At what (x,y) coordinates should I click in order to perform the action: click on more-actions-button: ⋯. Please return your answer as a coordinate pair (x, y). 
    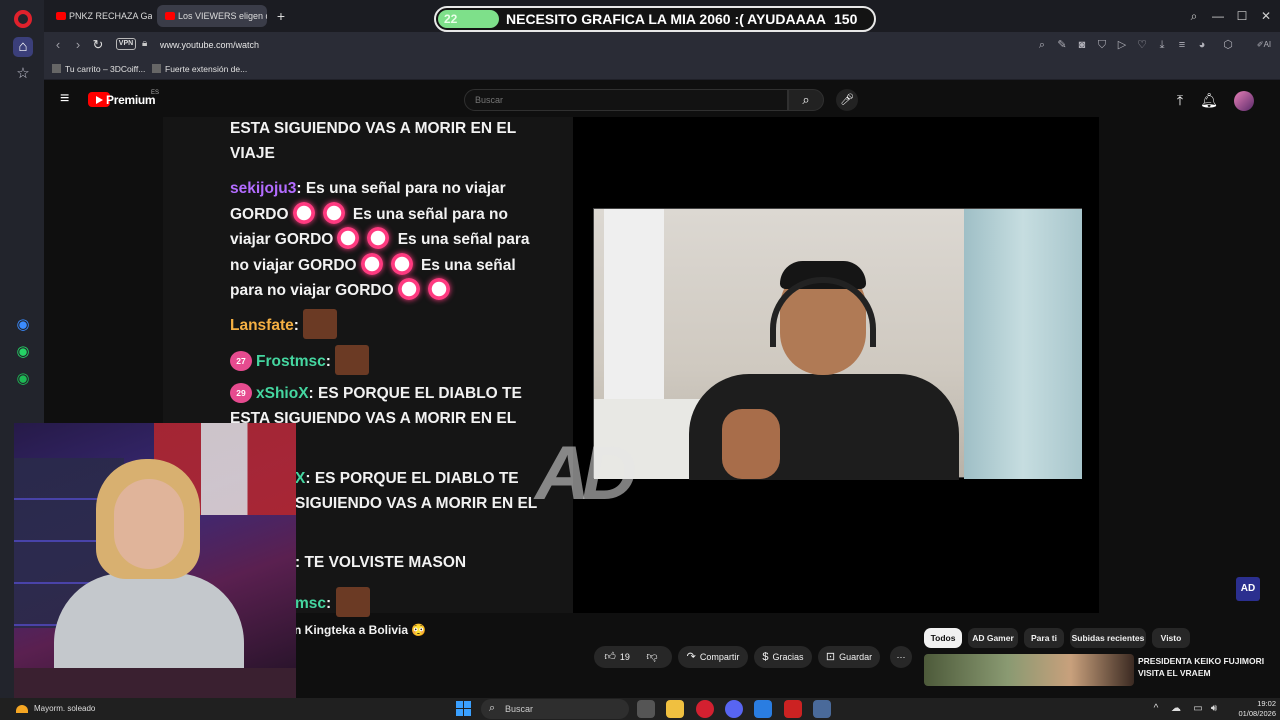
    Looking at the image, I should click on (901, 657).